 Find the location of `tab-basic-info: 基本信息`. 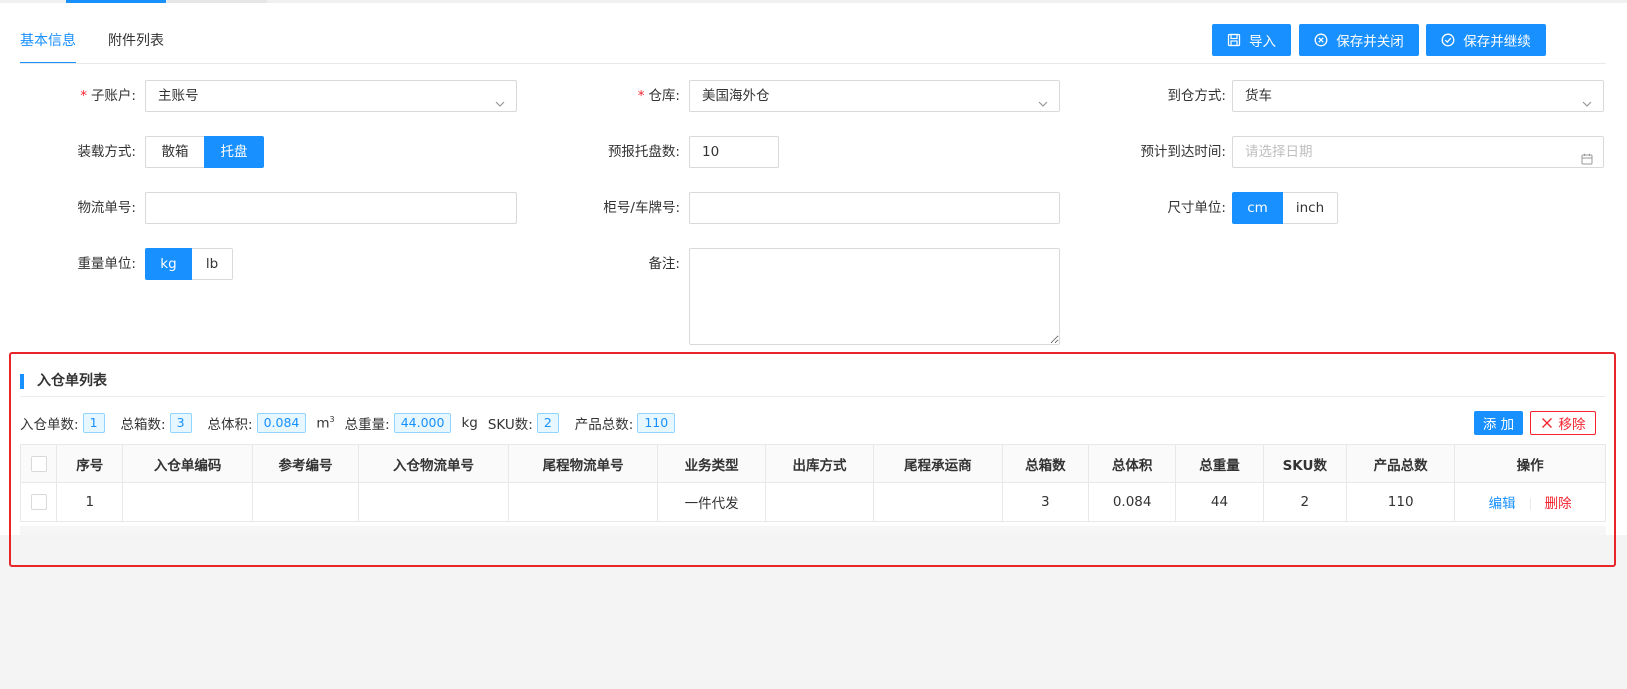

tab-basic-info: 基本信息 is located at coordinates (48, 41).